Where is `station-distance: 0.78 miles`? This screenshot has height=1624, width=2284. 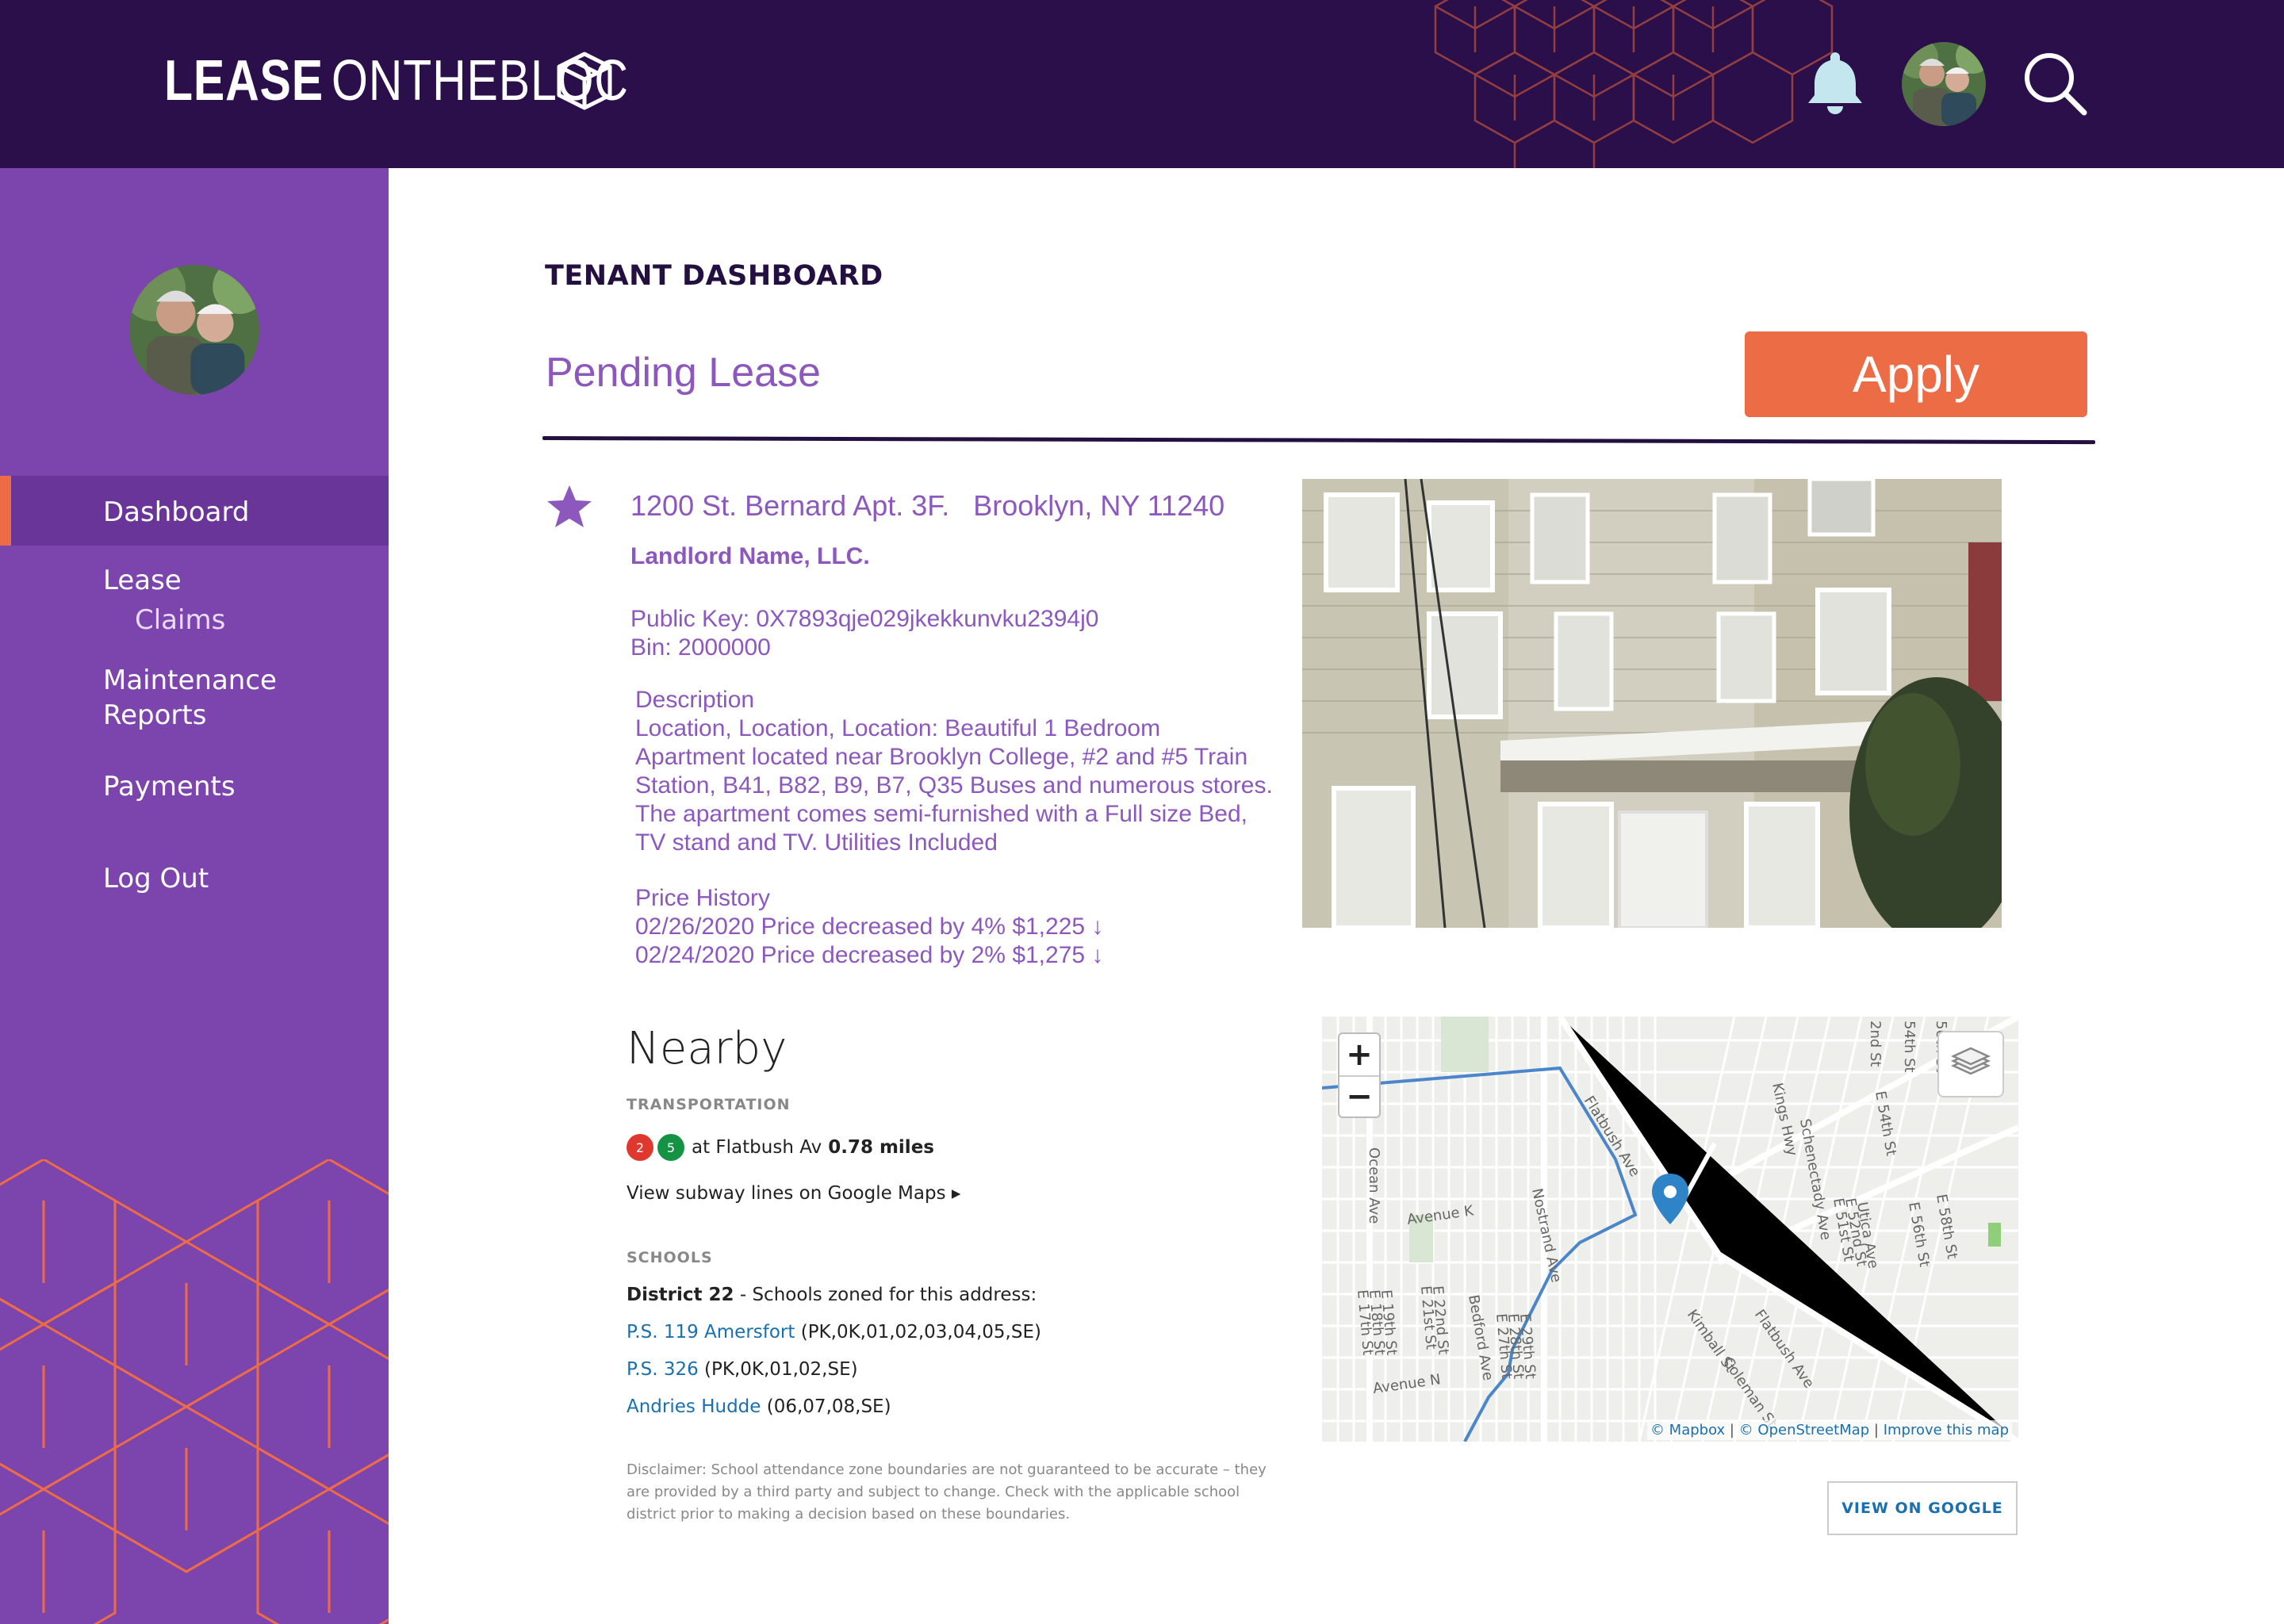
station-distance: 0.78 miles is located at coordinates (881, 1147).